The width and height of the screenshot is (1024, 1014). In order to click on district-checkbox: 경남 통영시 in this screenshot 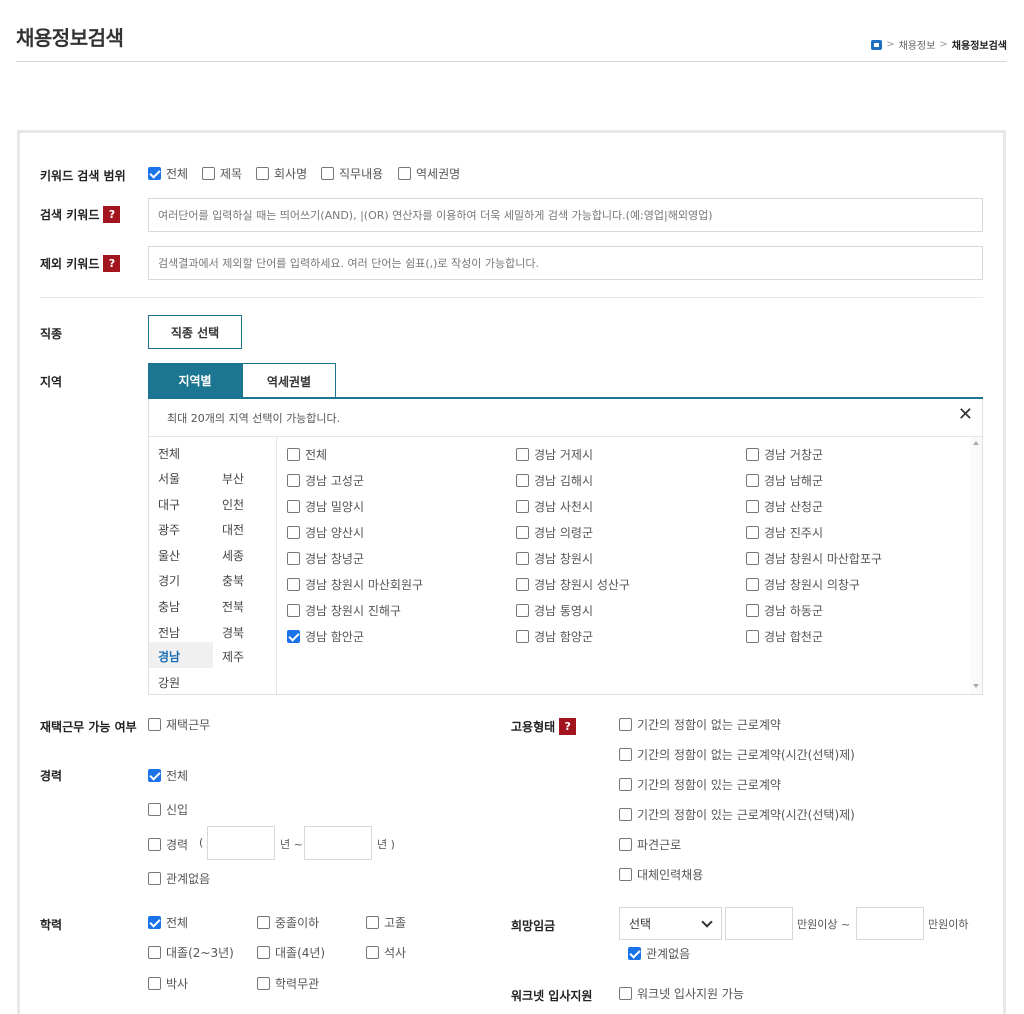, I will do `click(554, 610)`.